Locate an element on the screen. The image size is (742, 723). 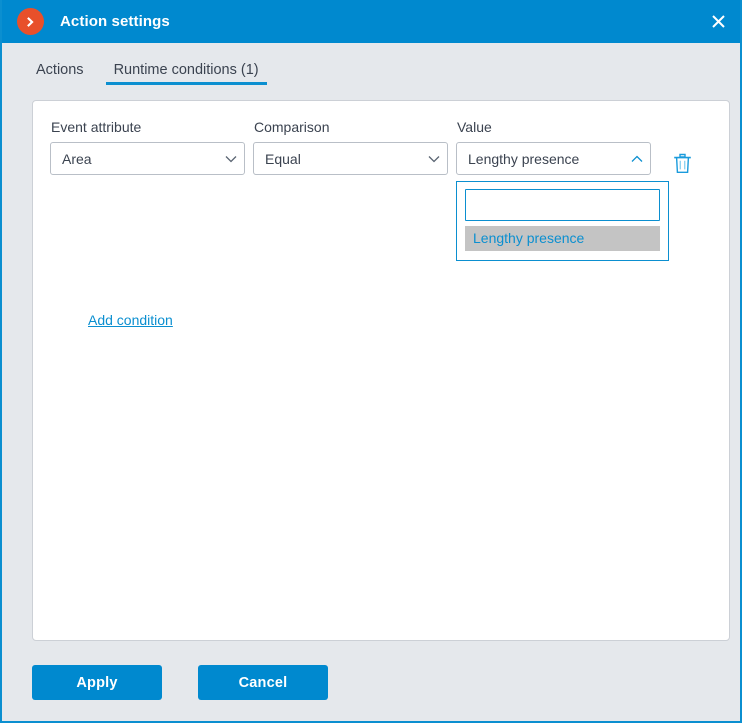
dialog-footer: Apply Cancel is located at coordinates (180, 682).